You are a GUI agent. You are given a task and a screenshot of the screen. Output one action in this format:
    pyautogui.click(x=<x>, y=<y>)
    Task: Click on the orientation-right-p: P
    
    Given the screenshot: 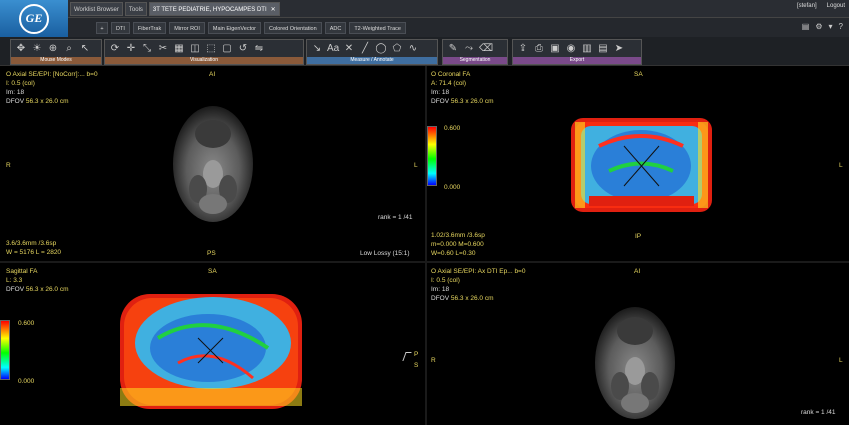 What is the action you would take?
    pyautogui.click(x=416, y=354)
    